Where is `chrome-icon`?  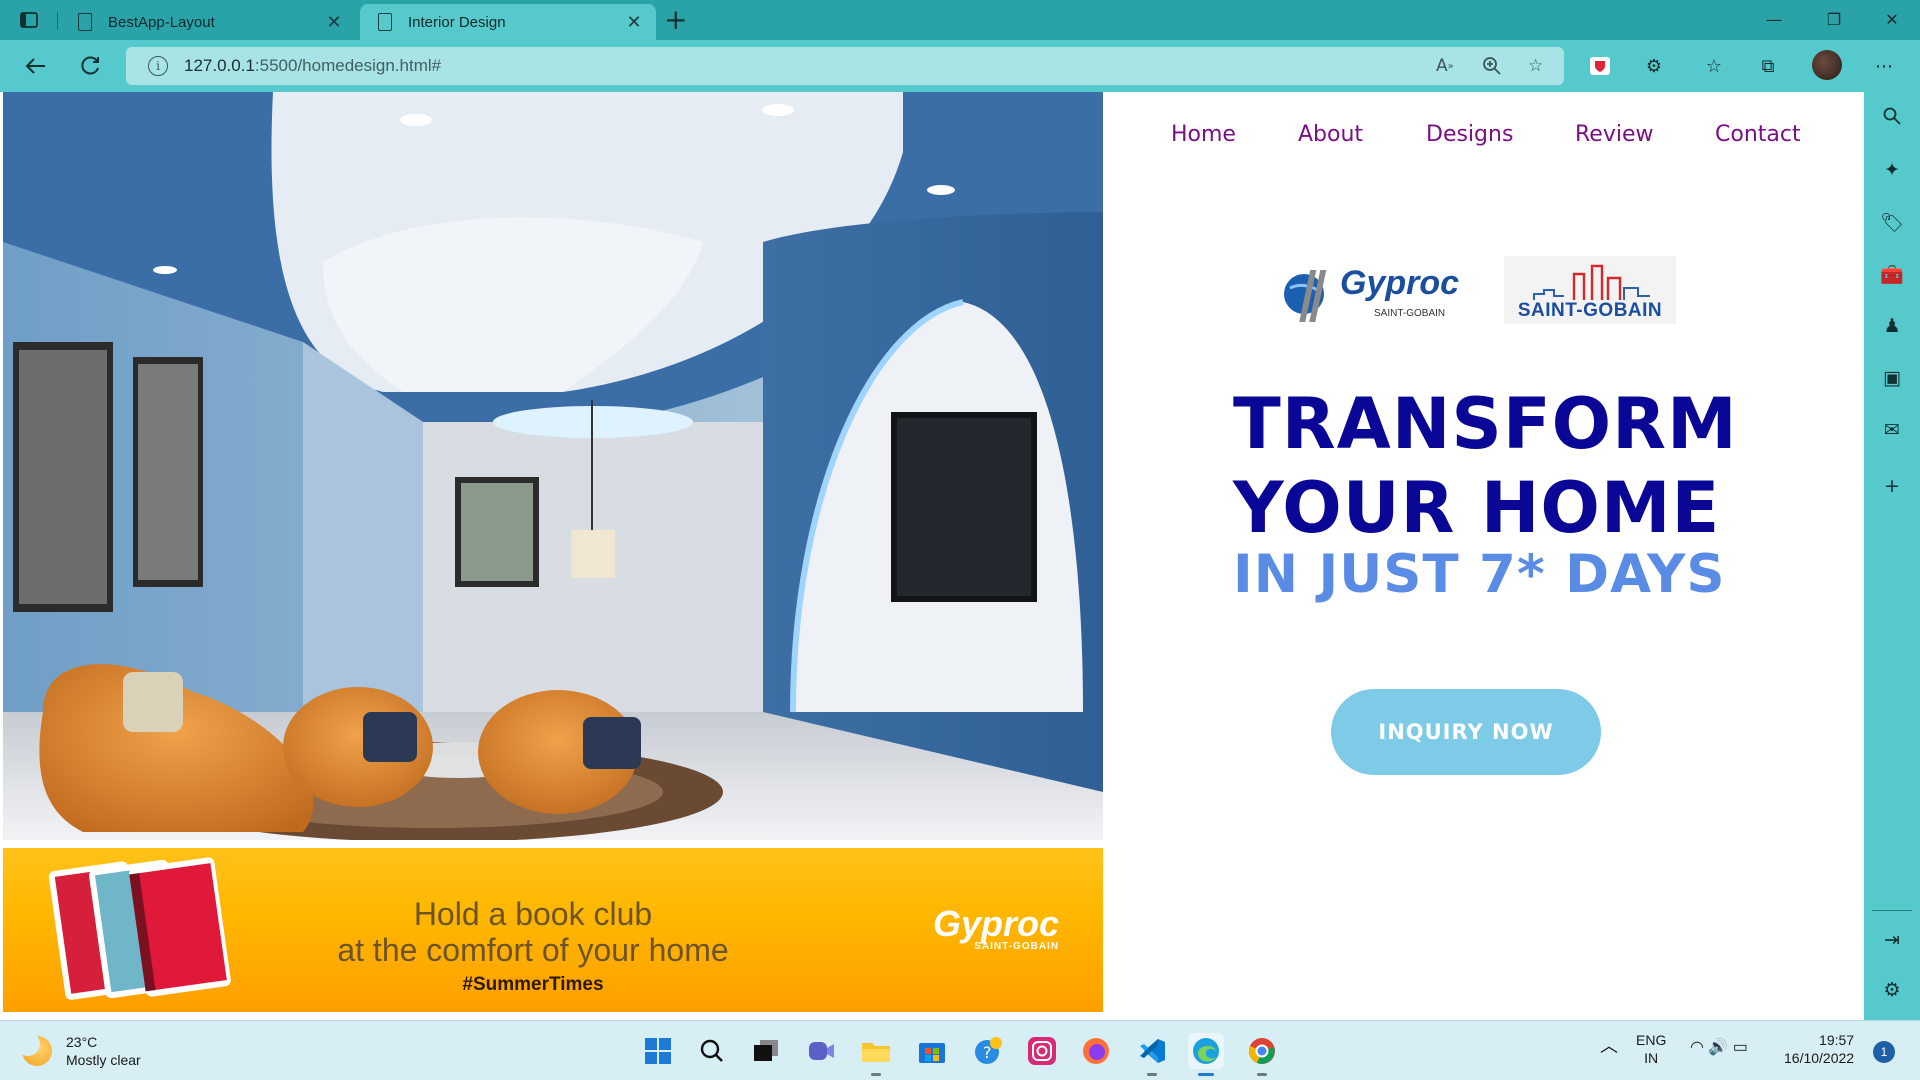
chrome-icon is located at coordinates (1262, 1054).